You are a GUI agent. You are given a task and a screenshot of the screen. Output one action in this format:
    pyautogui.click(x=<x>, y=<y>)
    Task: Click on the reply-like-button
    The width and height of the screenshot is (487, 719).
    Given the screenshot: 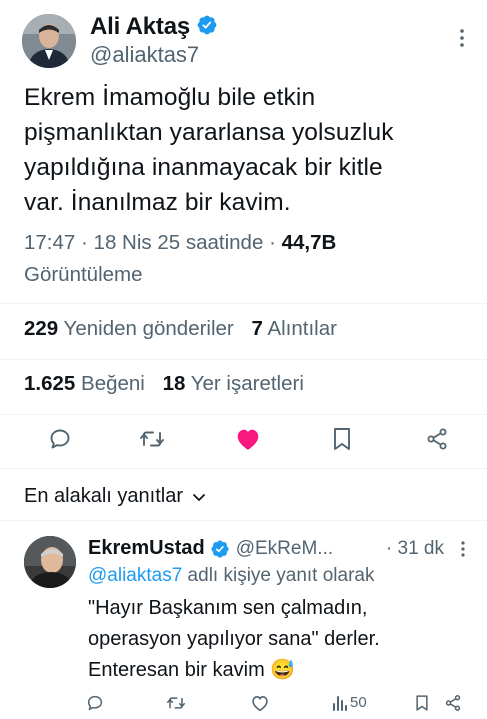 What is the action you would take?
    pyautogui.click(x=260, y=703)
    